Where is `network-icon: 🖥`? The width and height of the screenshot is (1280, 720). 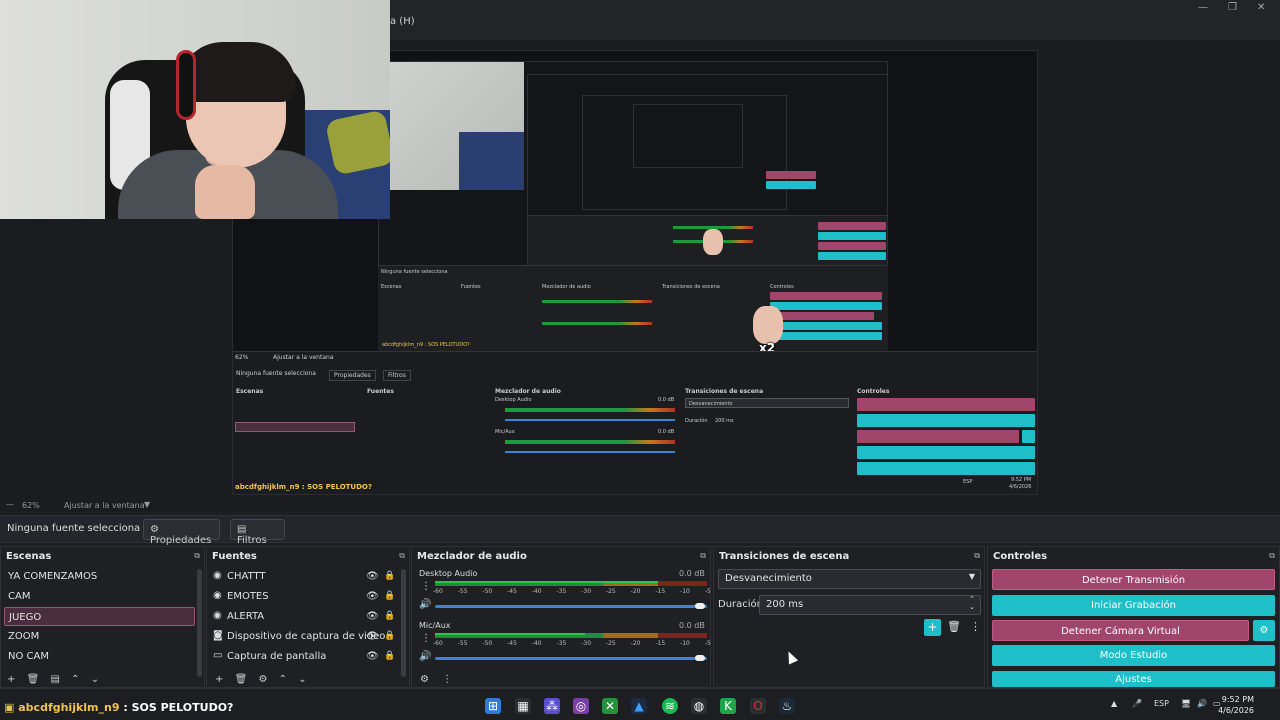
network-icon: 🖥 is located at coordinates (1186, 703).